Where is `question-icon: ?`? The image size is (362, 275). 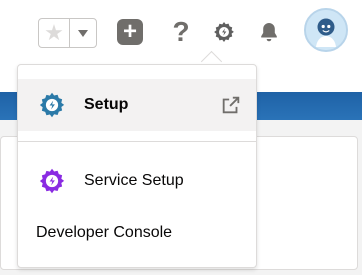
question-icon: ? is located at coordinates (181, 31).